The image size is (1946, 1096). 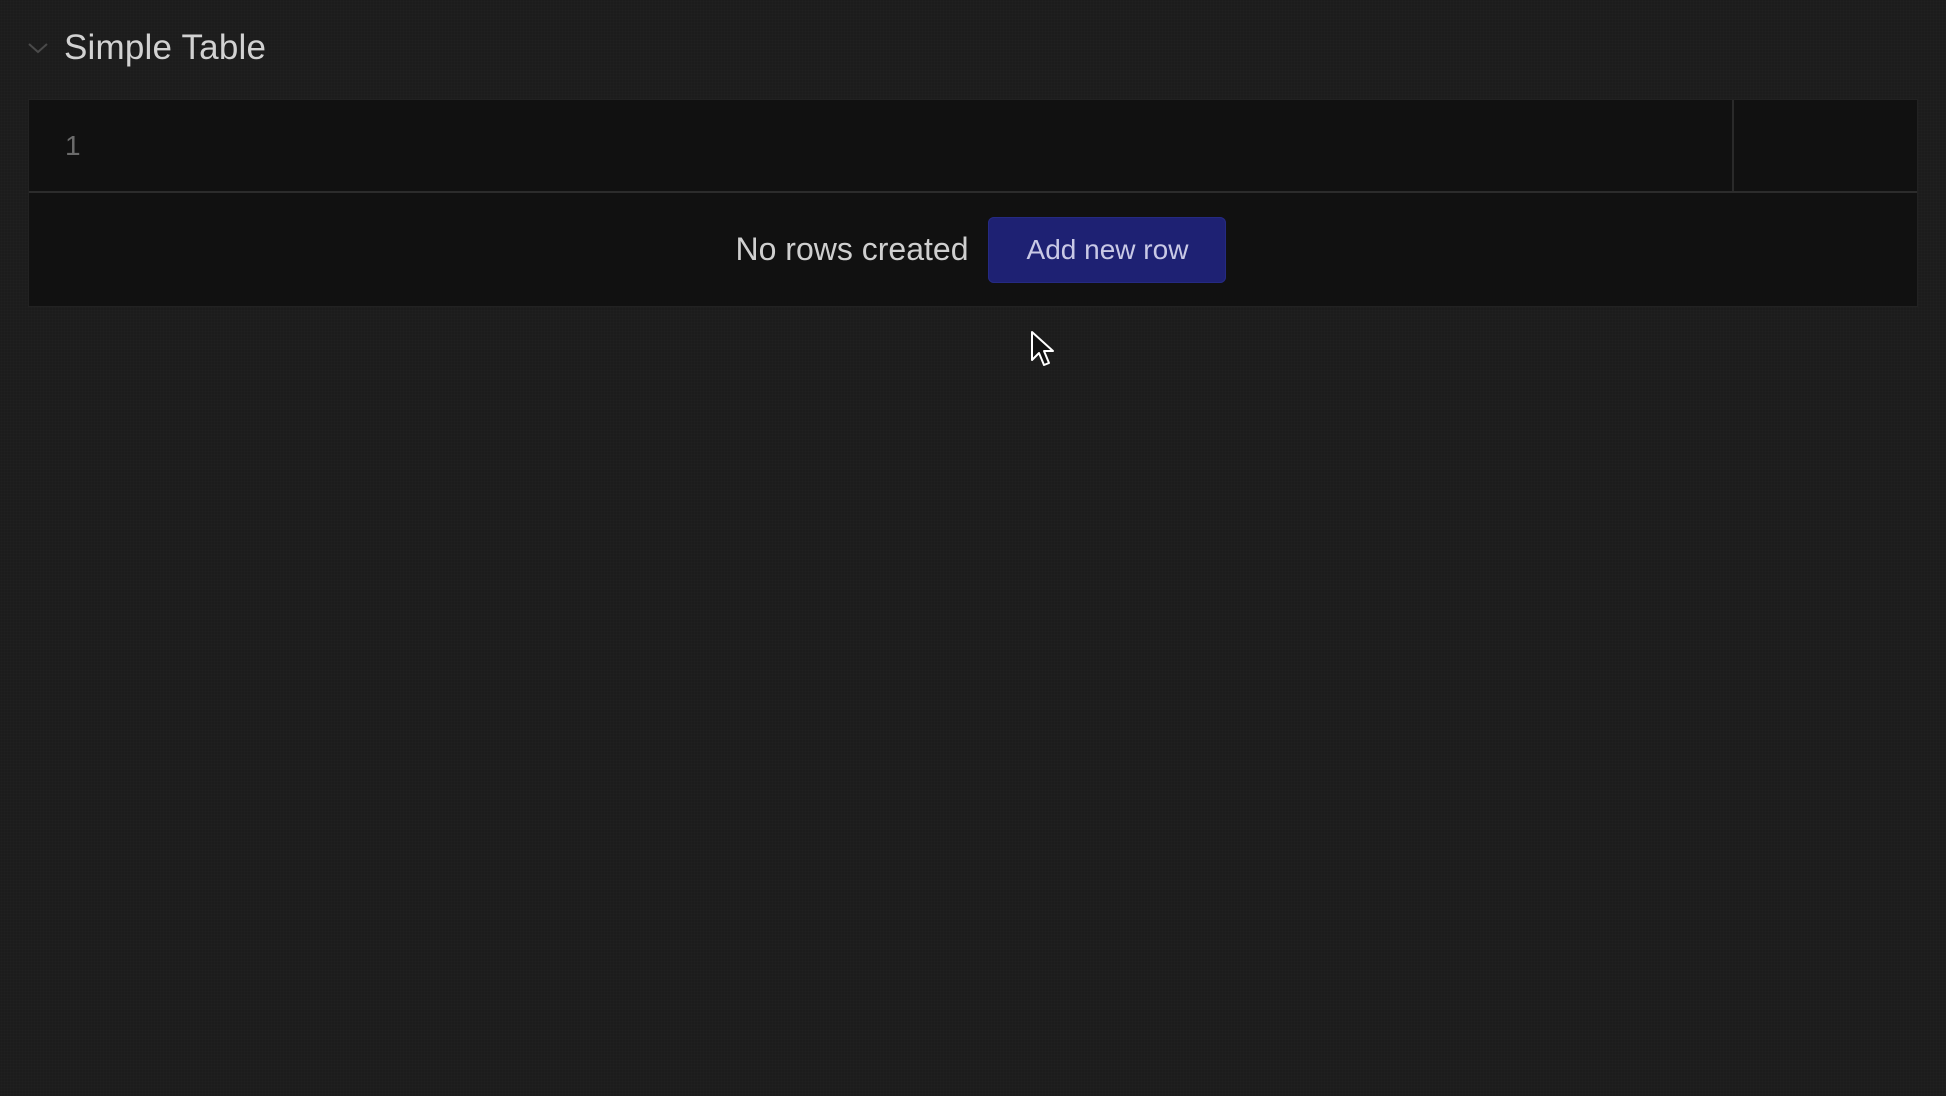 I want to click on mouse-pointer-icon, so click(x=1043, y=350).